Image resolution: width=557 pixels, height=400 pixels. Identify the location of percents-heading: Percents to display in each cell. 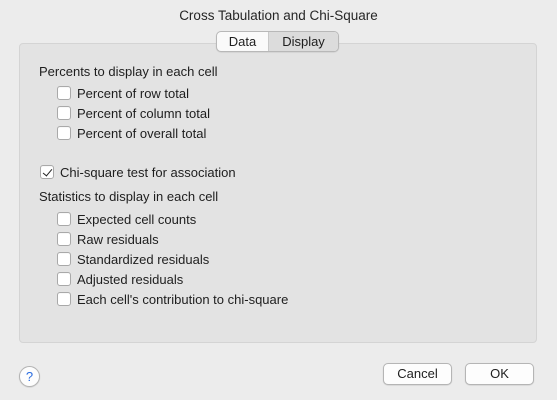
(128, 71).